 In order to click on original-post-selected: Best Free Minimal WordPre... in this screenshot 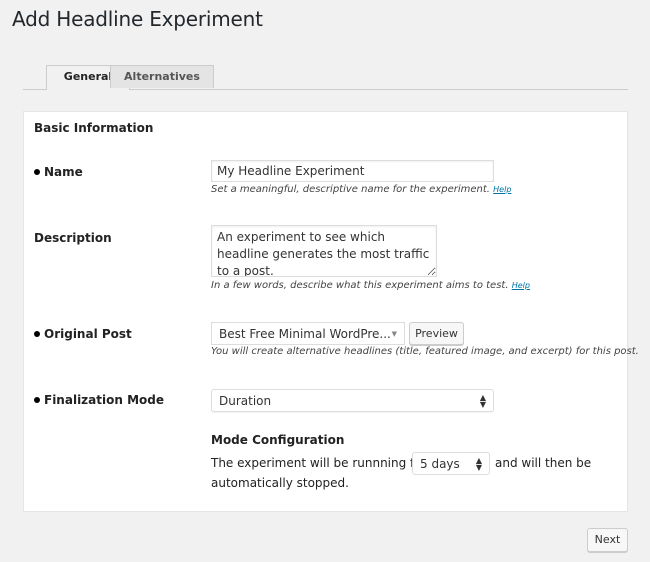, I will do `click(305, 333)`.